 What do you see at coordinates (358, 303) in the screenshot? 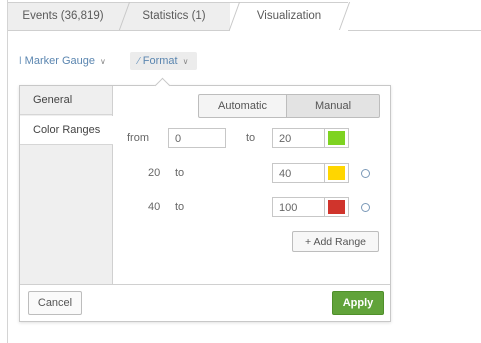
I see `apply-button: Apply` at bounding box center [358, 303].